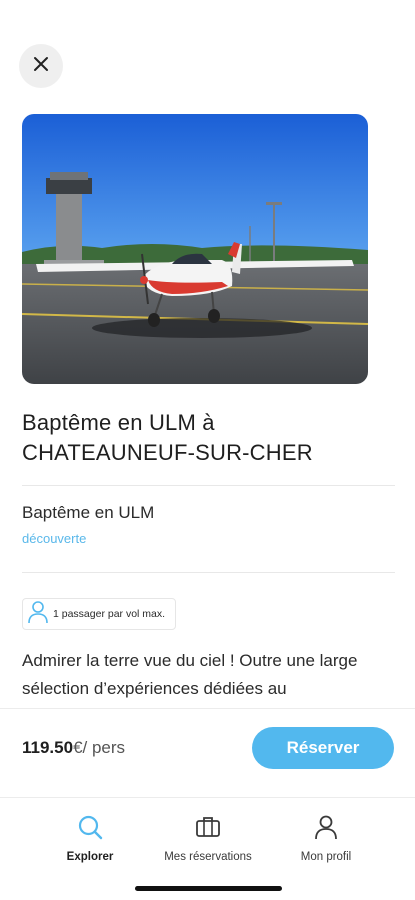 The width and height of the screenshot is (415, 900). What do you see at coordinates (118, 422) in the screenshot?
I see `title-line-1: Baptême en ULM à` at bounding box center [118, 422].